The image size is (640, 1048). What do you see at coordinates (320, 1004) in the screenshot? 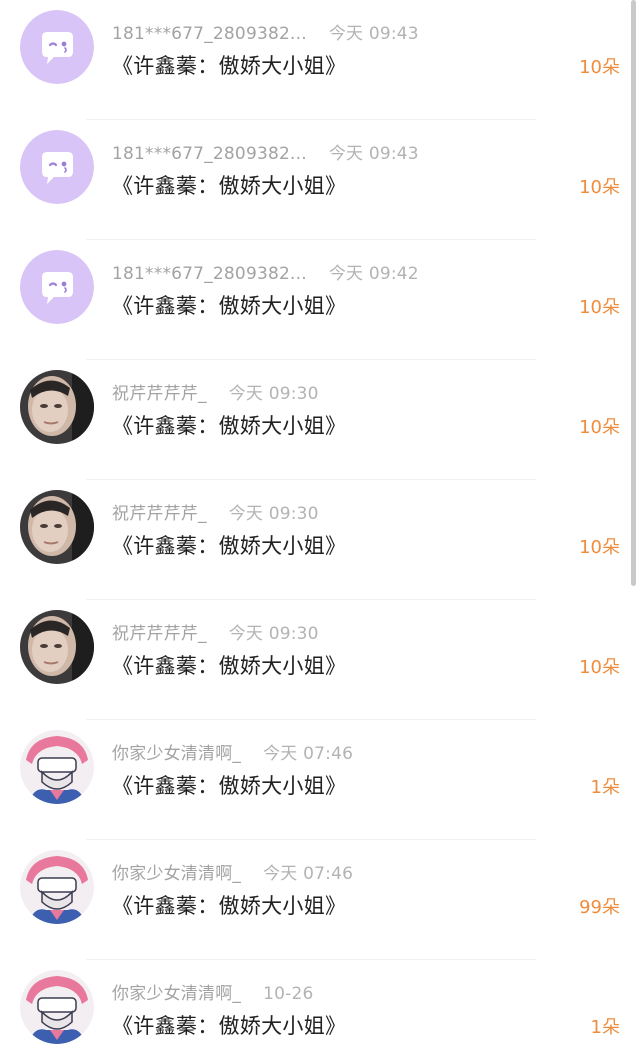
I see `list-item: 你家少女清清啊_ 10-26 《许鑫蓁：傲娇大小姐》 1朵` at bounding box center [320, 1004].